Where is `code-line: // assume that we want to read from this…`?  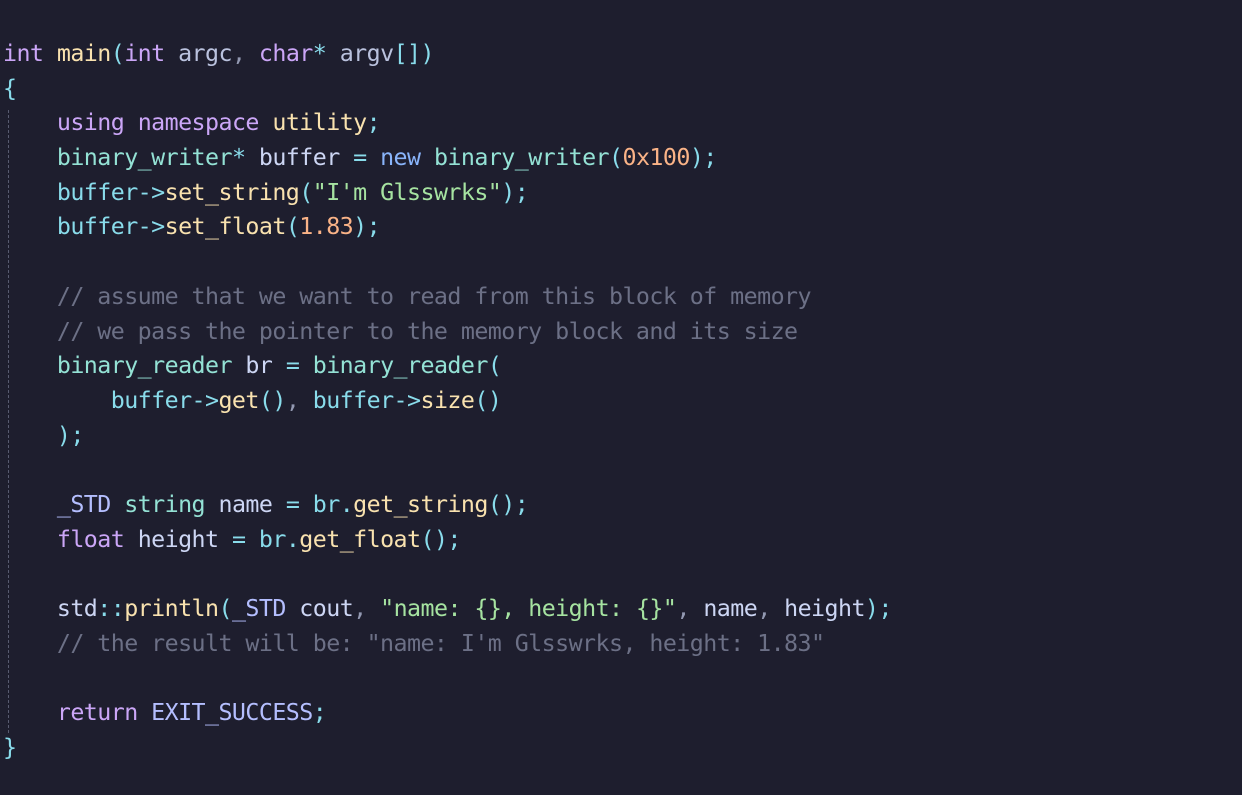 code-line: // assume that we want to read from this… is located at coordinates (447, 297).